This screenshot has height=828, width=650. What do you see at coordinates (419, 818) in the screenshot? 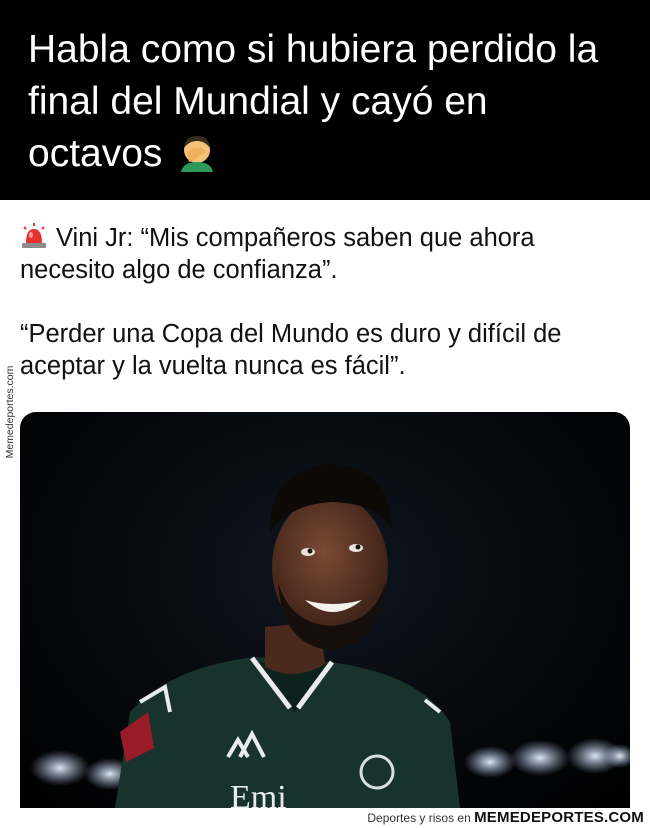
I see `footer-prefix: Deportes y risos en` at bounding box center [419, 818].